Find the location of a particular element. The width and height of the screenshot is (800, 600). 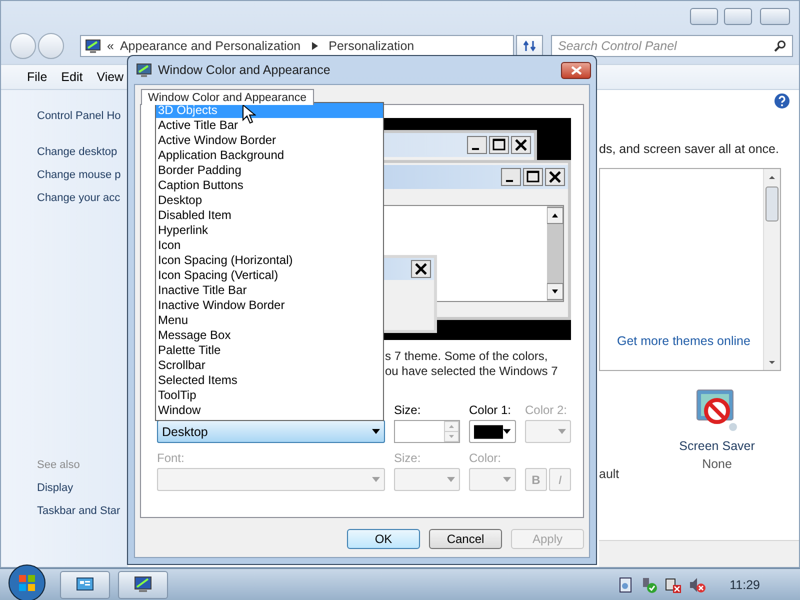

speaker-muted-icon is located at coordinates (697, 585).